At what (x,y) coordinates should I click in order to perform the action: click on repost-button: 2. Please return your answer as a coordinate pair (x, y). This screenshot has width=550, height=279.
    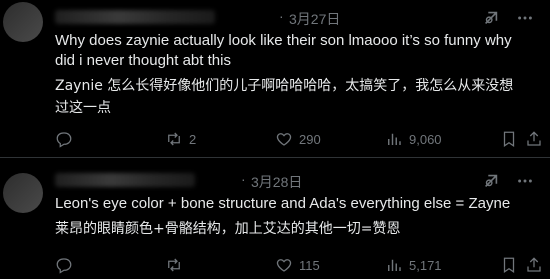
    Looking at the image, I should click on (180, 139).